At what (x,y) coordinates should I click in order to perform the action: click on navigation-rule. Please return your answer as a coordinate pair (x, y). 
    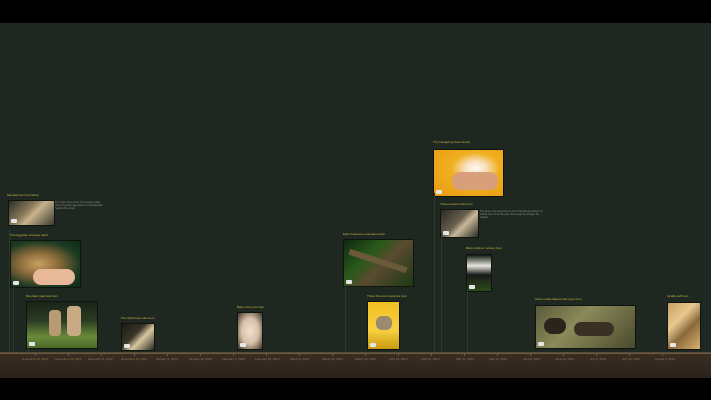
    Looking at the image, I should click on (355, 353).